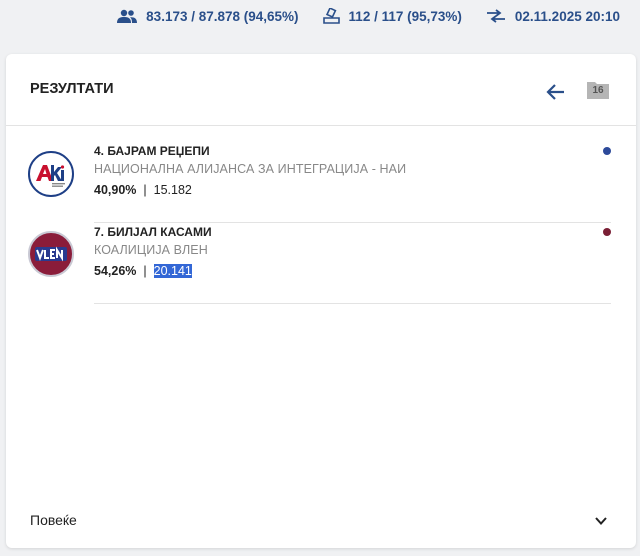 The width and height of the screenshot is (640, 556). What do you see at coordinates (222, 16) in the screenshot?
I see `voters-value: 83.173 / 87.878 (94,65%)` at bounding box center [222, 16].